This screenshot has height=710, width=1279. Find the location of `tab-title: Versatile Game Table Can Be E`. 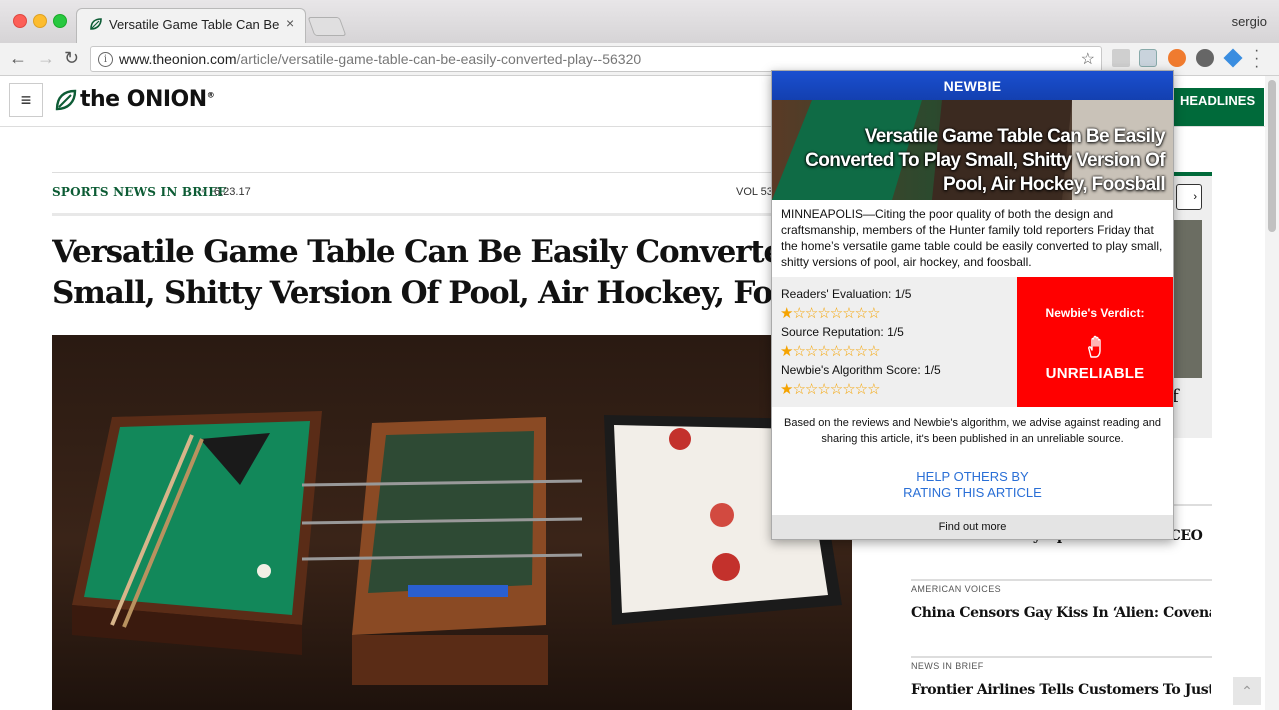

tab-title: Versatile Game Table Can Be E is located at coordinates (194, 24).